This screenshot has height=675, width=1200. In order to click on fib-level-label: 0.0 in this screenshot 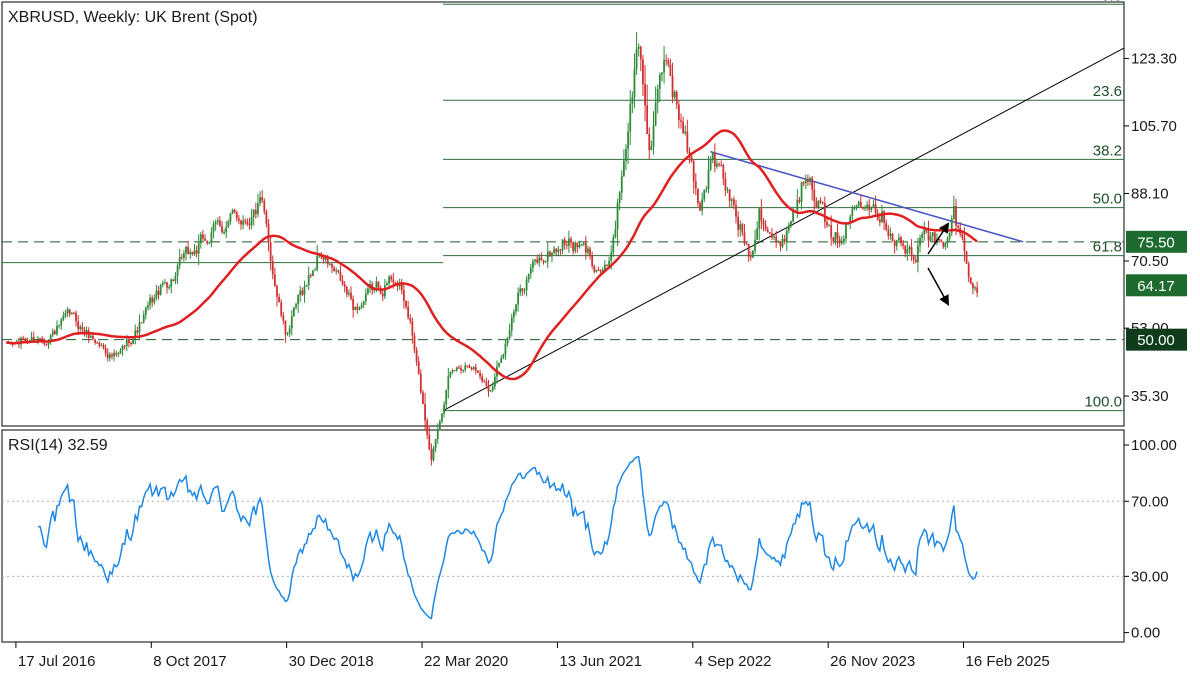, I will do `click(1111, 2)`.